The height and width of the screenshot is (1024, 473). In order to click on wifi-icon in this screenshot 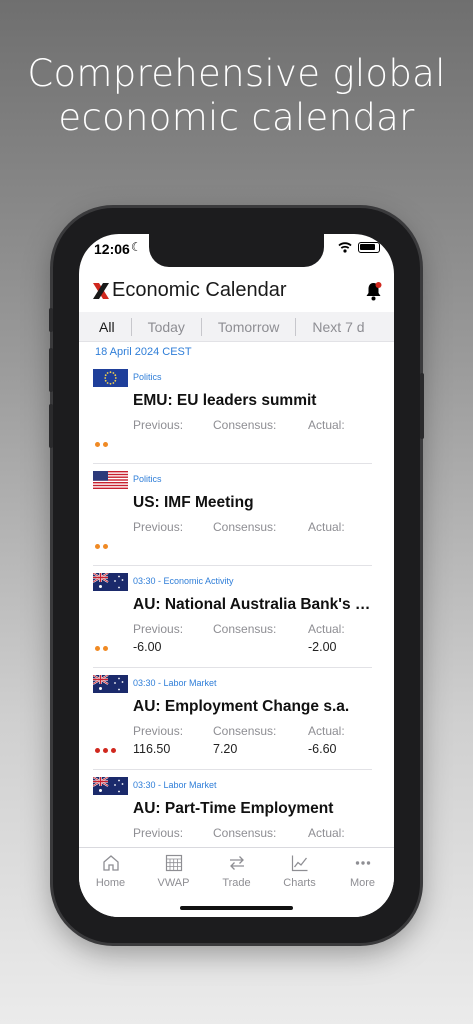, I will do `click(345, 247)`.